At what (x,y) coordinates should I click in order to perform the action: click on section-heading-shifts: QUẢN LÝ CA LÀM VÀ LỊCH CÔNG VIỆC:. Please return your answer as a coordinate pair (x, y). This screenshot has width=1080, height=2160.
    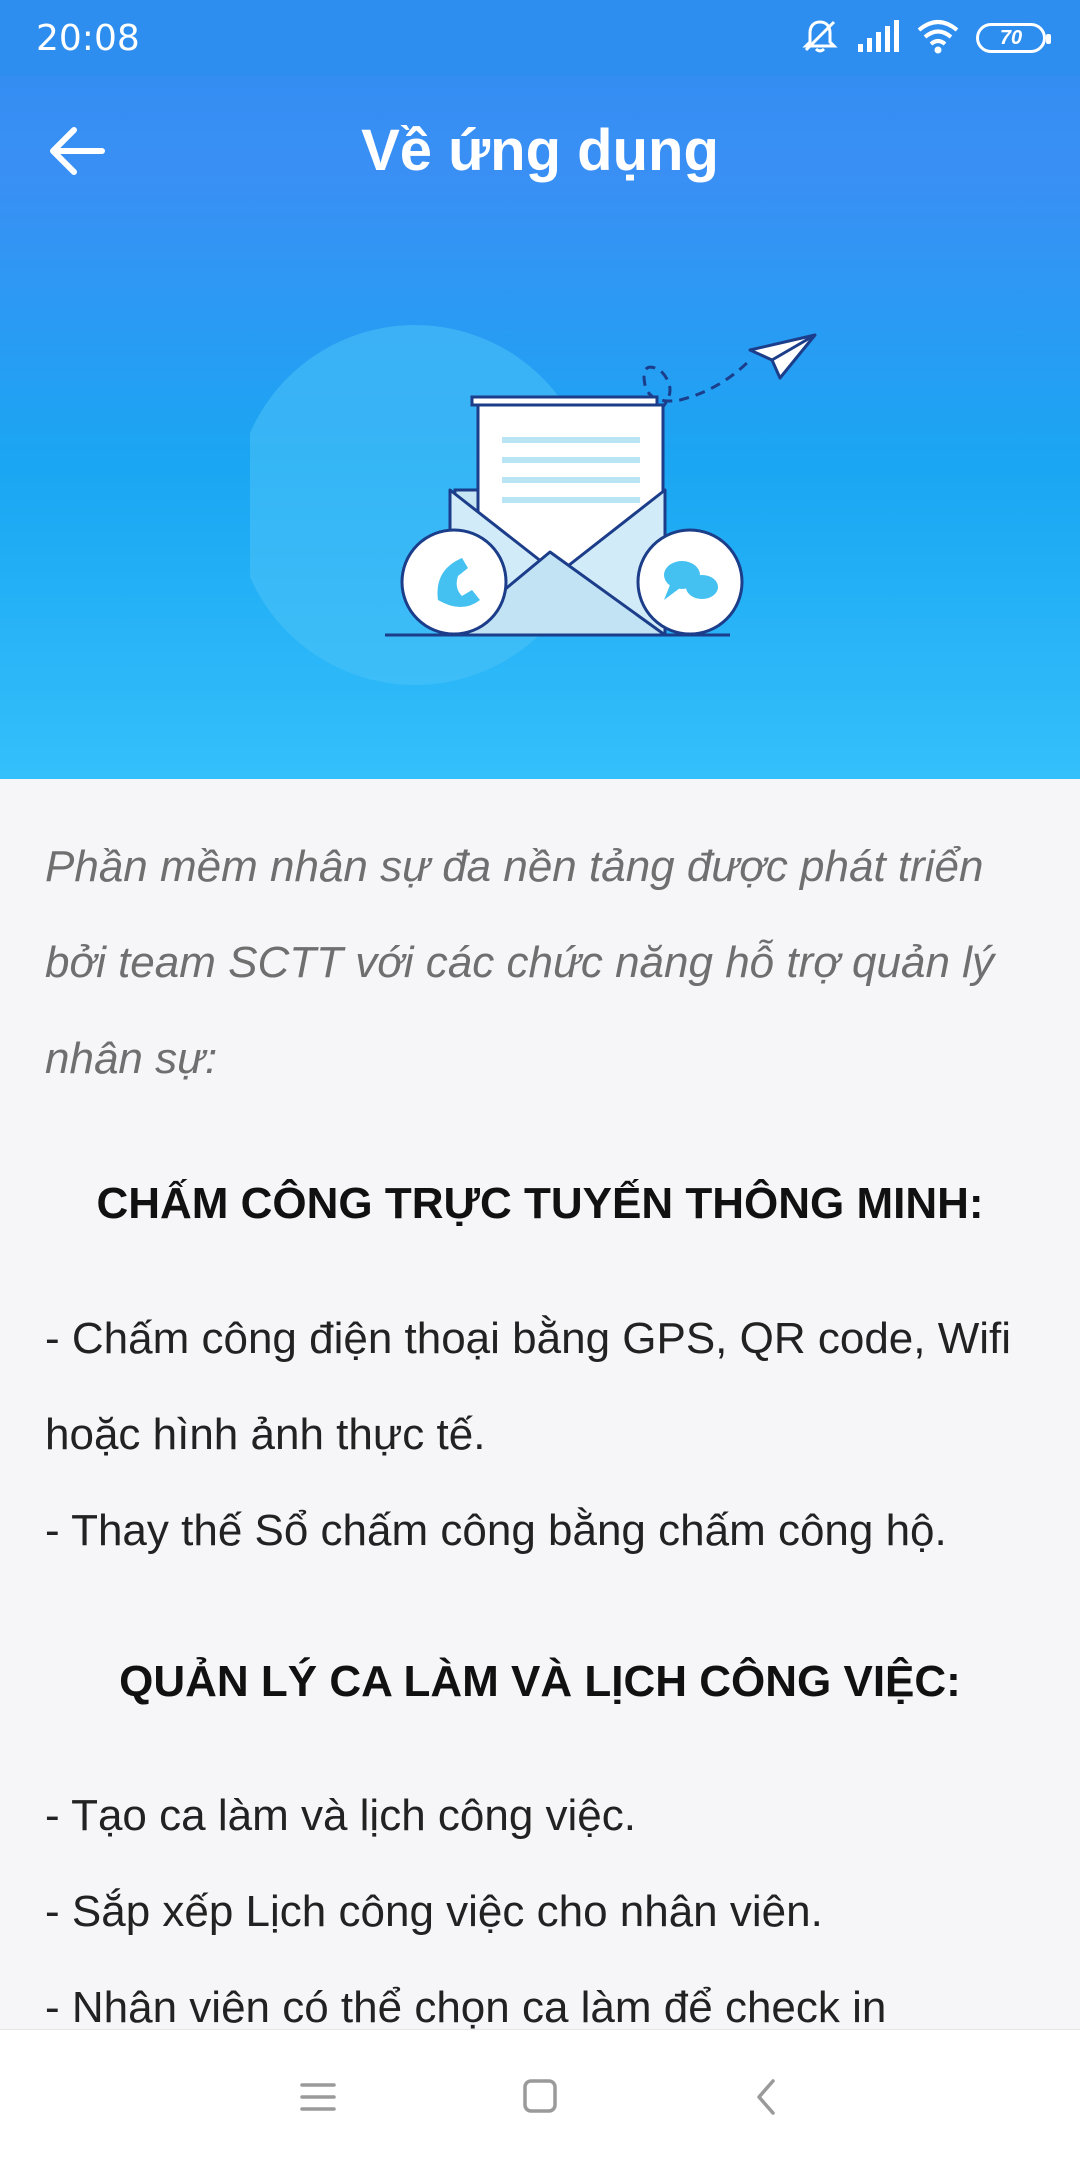
    Looking at the image, I should click on (540, 1681).